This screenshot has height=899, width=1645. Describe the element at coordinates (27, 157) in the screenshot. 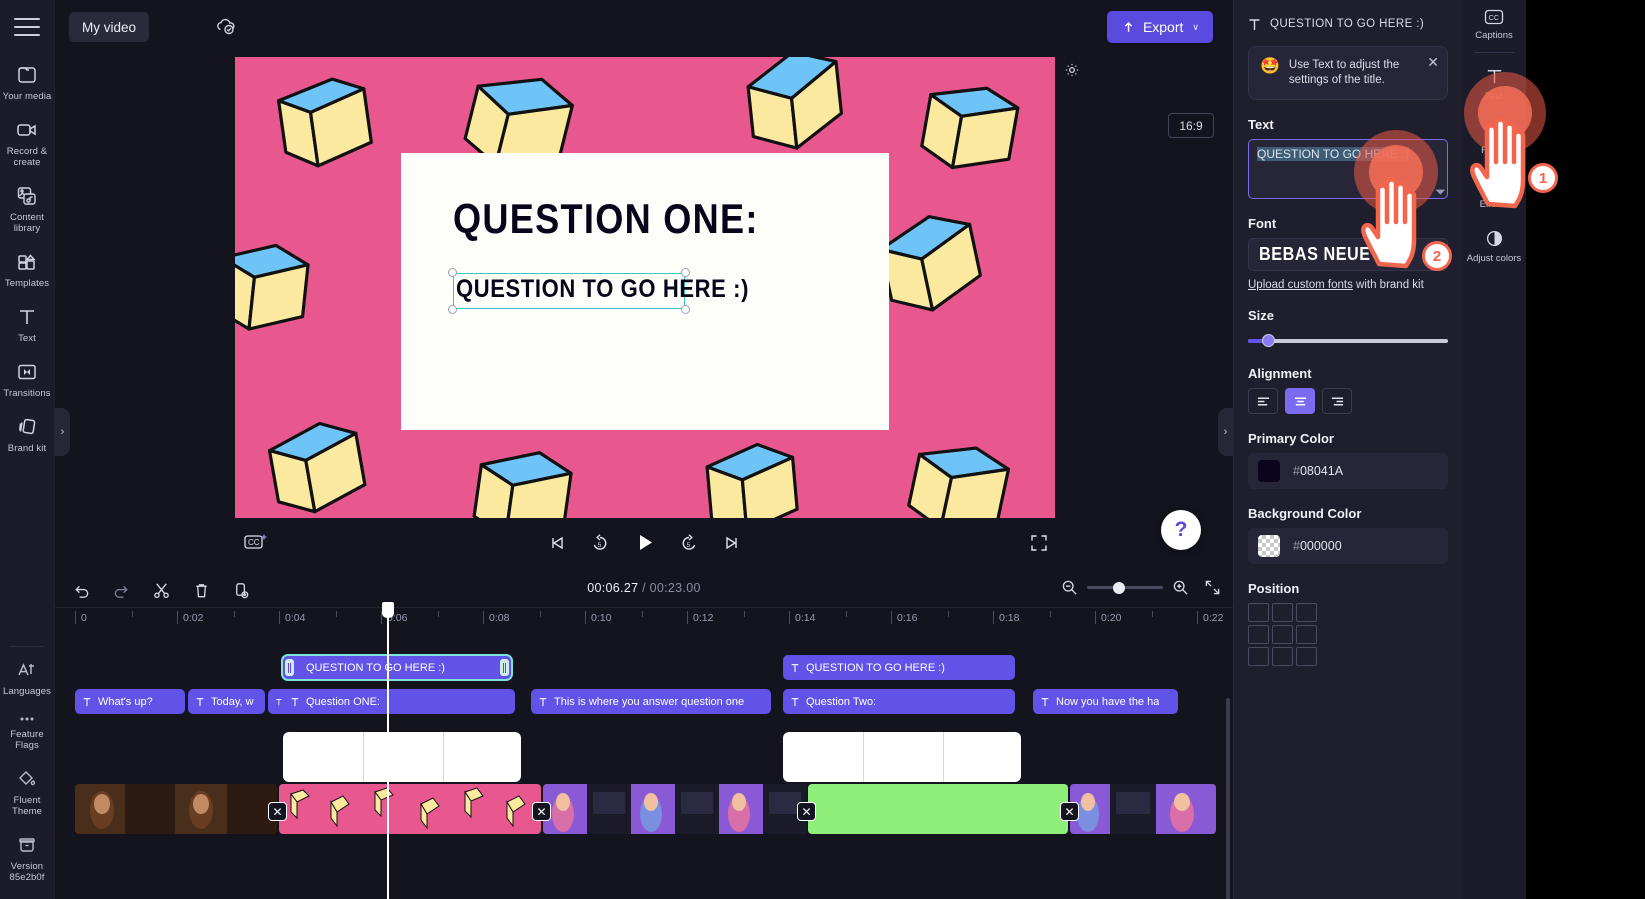

I see `sidebar-item-label: Record & create` at that location.